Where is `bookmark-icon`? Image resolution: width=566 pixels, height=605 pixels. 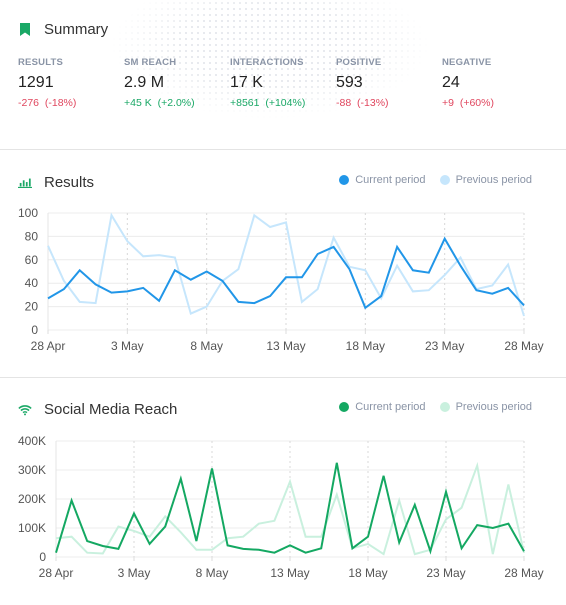
bookmark-icon is located at coordinates (25, 30).